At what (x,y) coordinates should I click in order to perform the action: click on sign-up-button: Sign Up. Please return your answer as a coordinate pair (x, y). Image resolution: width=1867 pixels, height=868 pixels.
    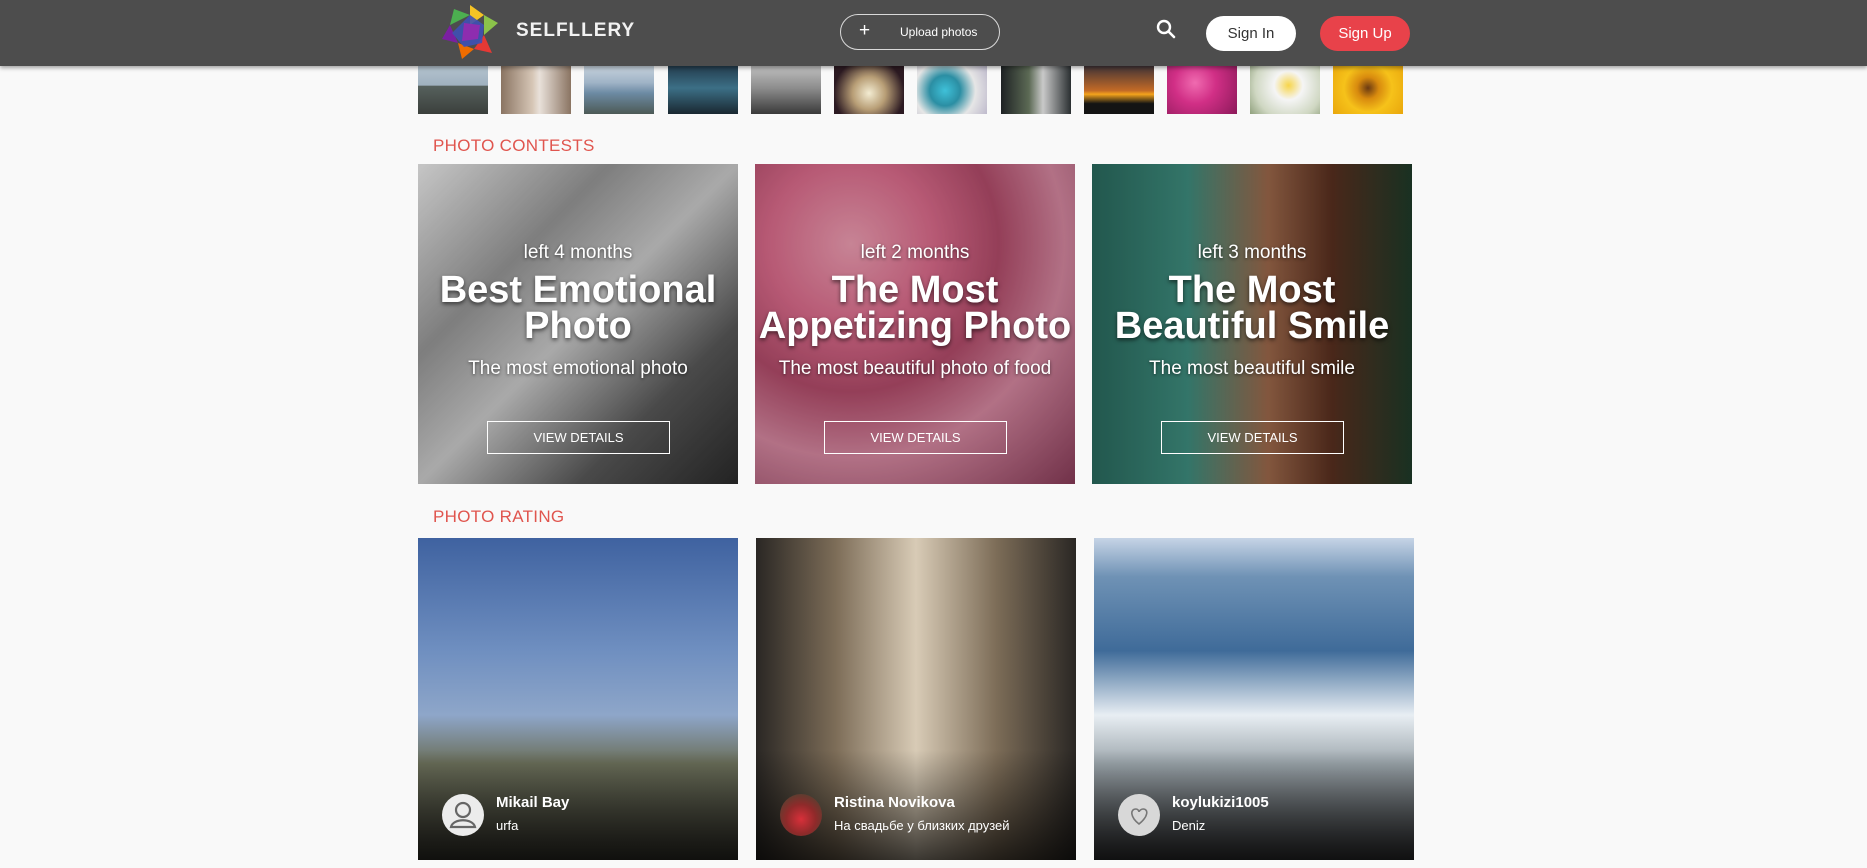
    Looking at the image, I should click on (1365, 33).